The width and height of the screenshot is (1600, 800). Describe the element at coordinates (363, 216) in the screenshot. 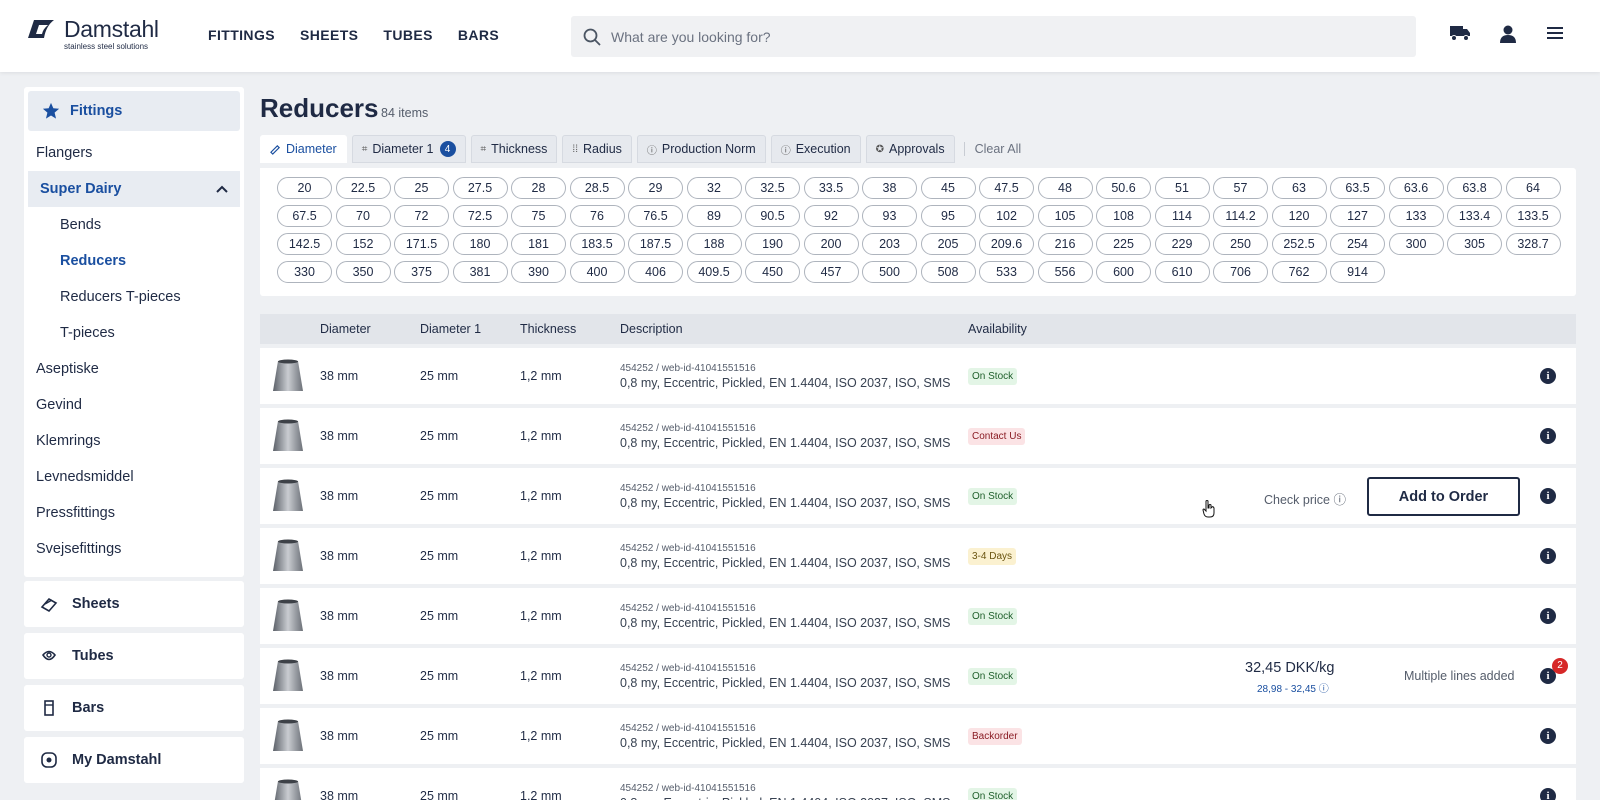

I see `diameter-chip: 70` at that location.